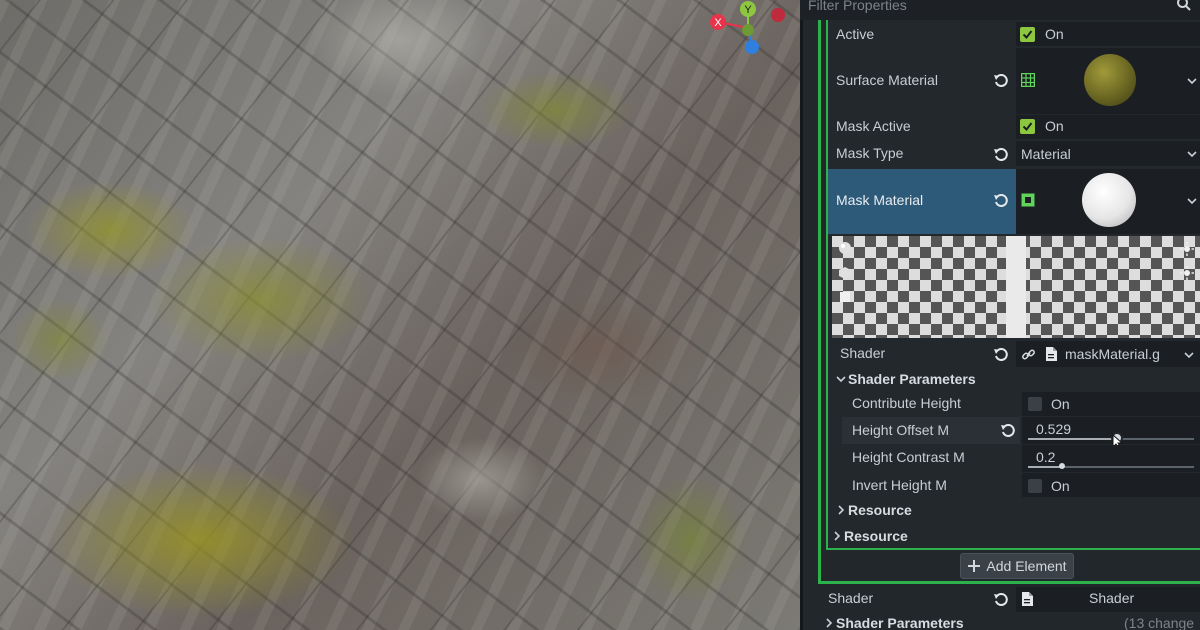 The image size is (1200, 630). I want to click on mask-type-value: Material, so click(1046, 154).